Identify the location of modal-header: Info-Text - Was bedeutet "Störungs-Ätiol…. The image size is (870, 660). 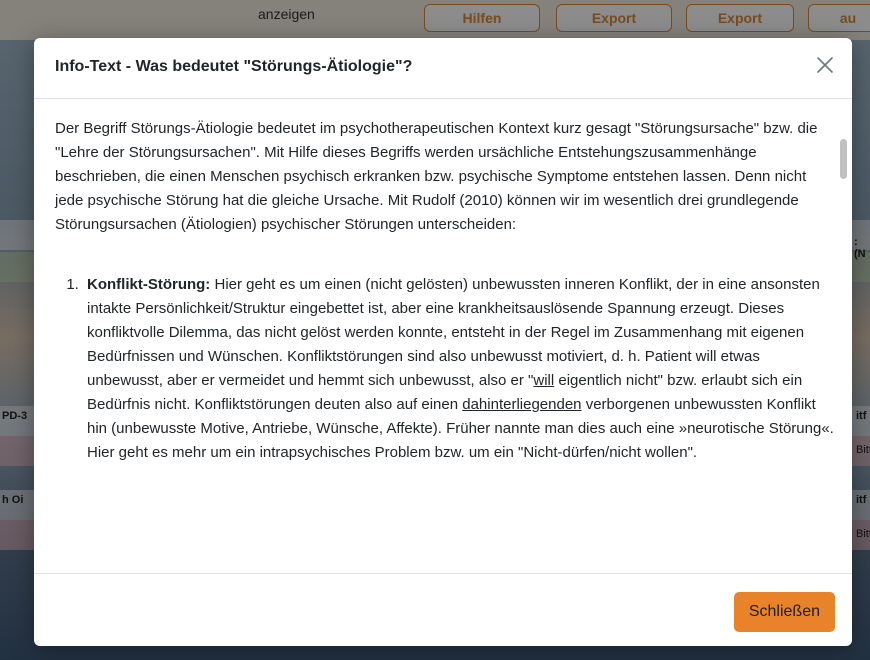
(443, 68).